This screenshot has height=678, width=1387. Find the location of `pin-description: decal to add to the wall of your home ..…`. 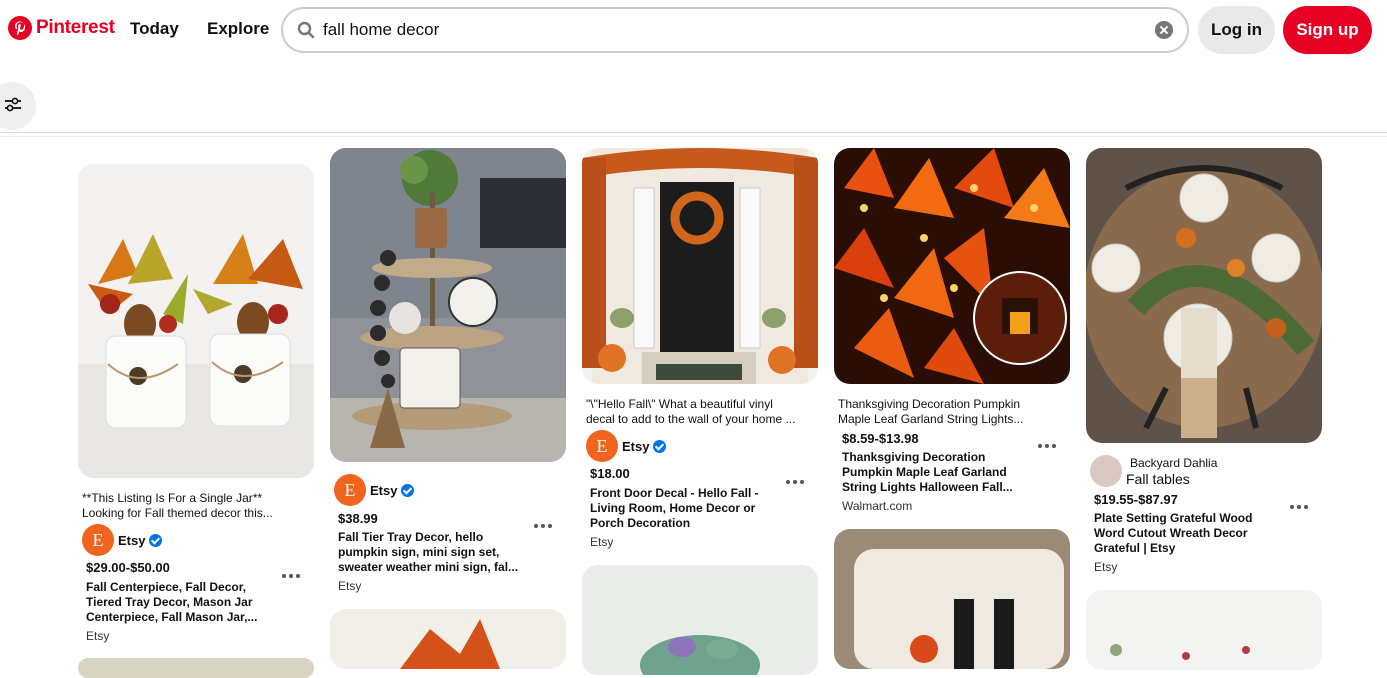

pin-description: decal to add to the wall of your home ..… is located at coordinates (691, 419).